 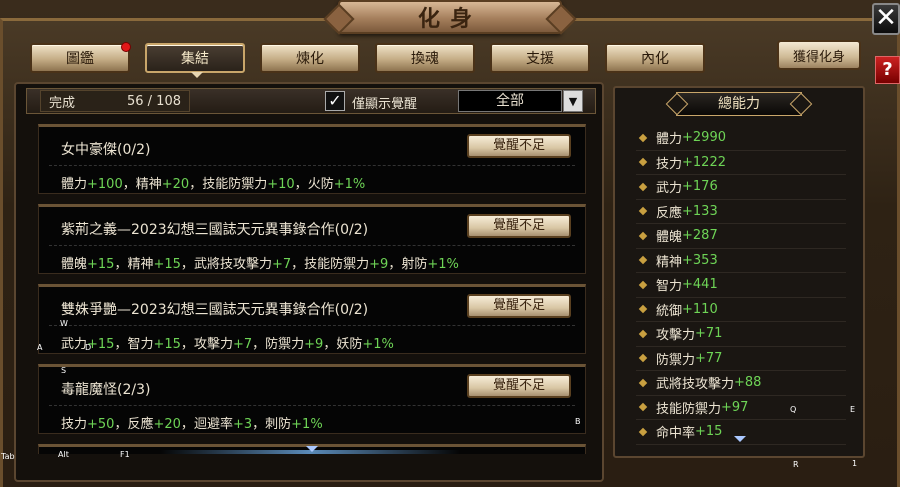 What do you see at coordinates (414, 264) in the screenshot?
I see `stat-name: 射防` at bounding box center [414, 264].